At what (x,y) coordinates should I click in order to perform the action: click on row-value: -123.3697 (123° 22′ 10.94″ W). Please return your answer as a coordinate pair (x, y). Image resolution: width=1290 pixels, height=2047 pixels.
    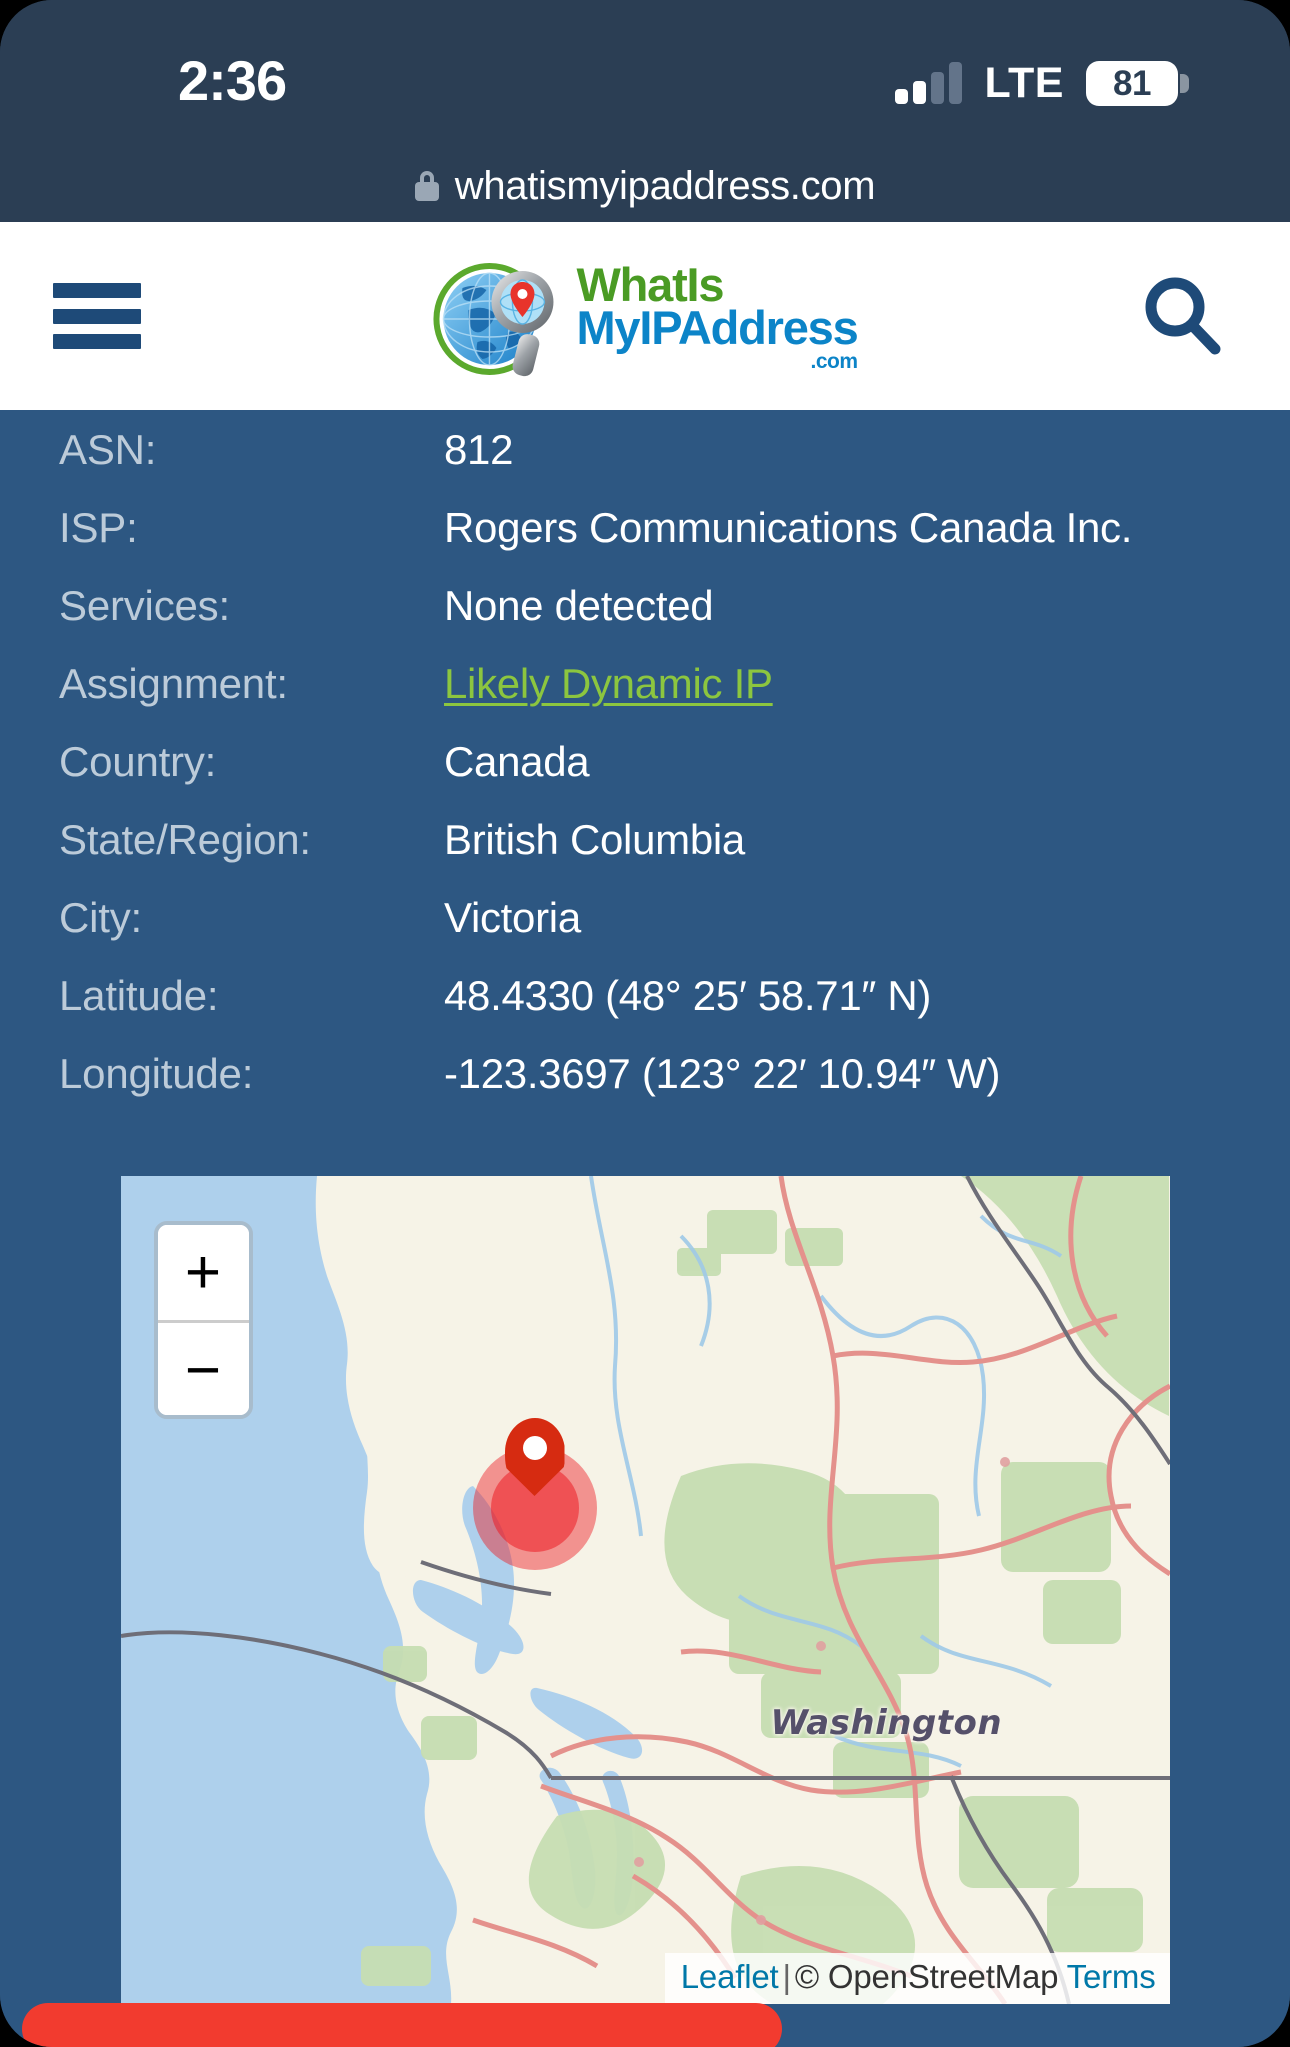
    Looking at the image, I should click on (722, 1073).